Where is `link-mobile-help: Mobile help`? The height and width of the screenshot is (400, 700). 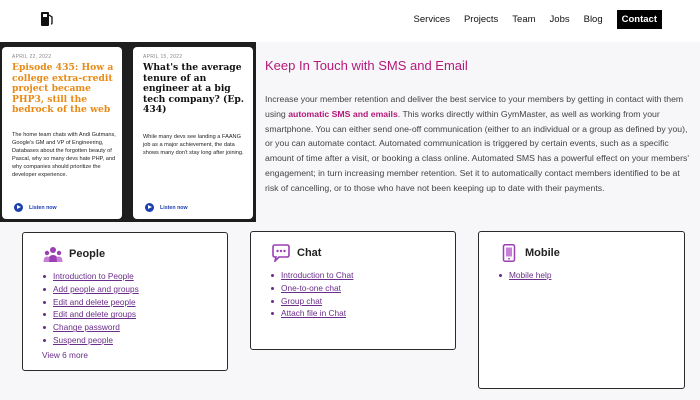
link-mobile-help: Mobile help is located at coordinates (524, 275).